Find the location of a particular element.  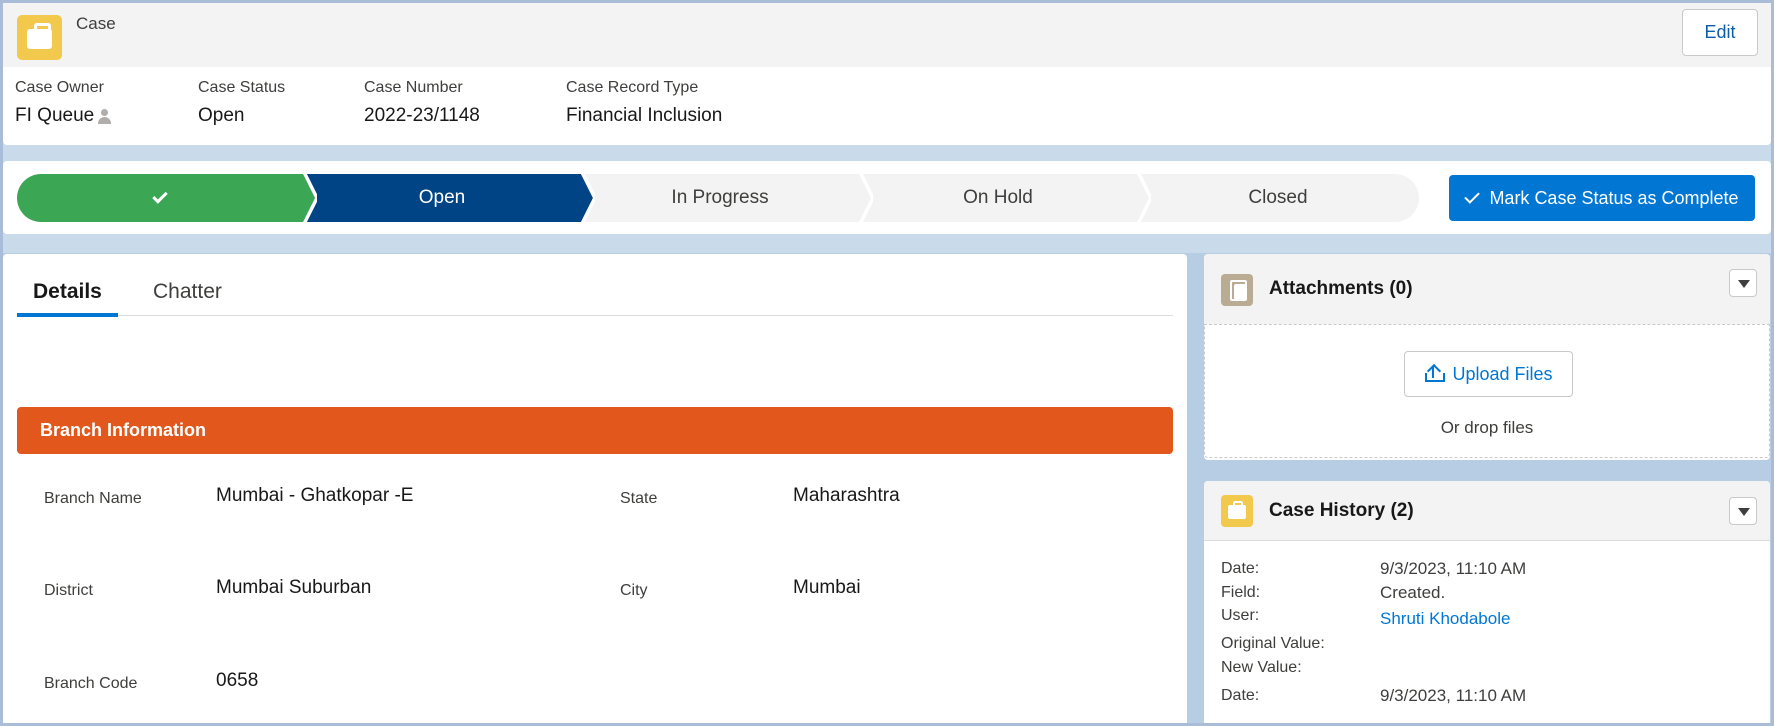

highlight-case-record-type: Case Record Type Financial Inclusion is located at coordinates (644, 103).